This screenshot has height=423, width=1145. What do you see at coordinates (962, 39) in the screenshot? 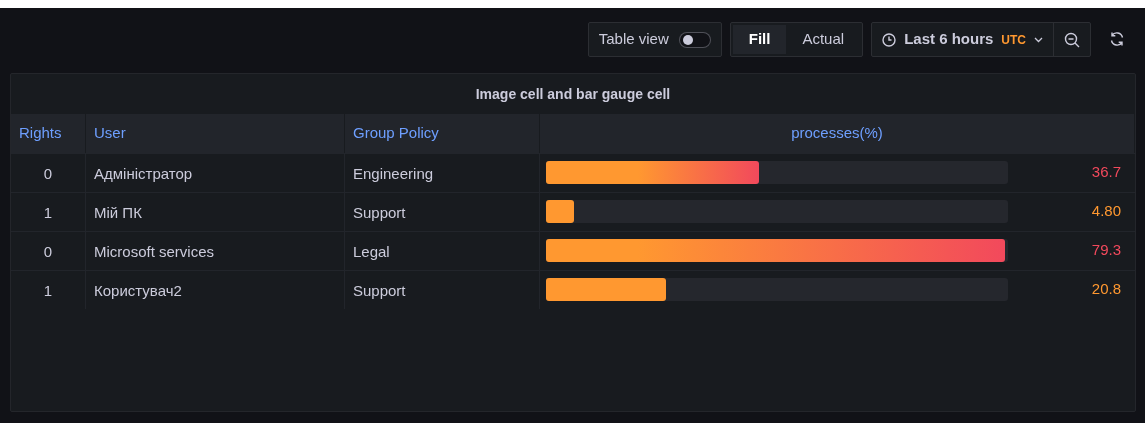
I see `time-range-picker: Last 6 hours UTC` at bounding box center [962, 39].